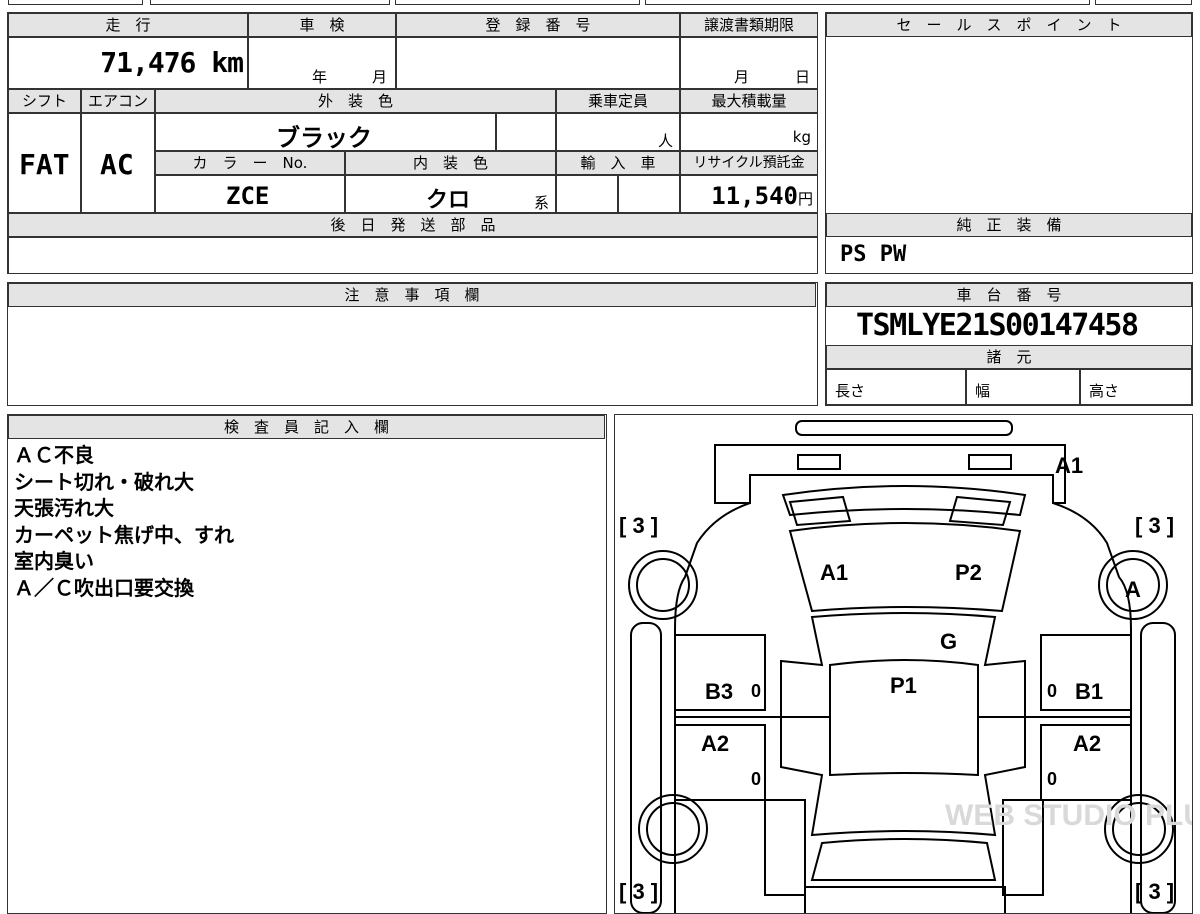 The height and width of the screenshot is (914, 1200). What do you see at coordinates (118, 101) in the screenshot?
I see `ac-header: エアコン` at bounding box center [118, 101].